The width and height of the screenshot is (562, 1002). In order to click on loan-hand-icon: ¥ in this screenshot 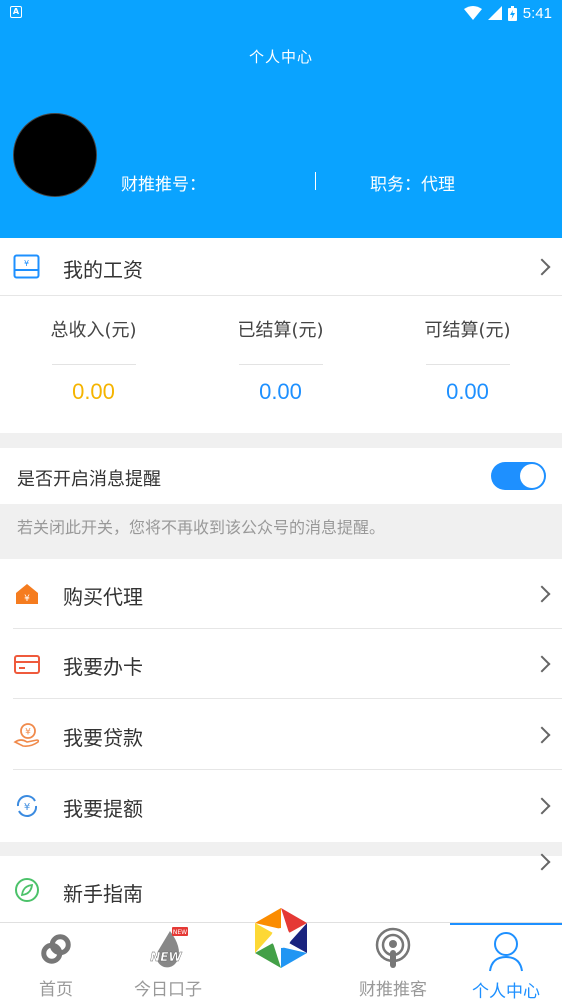, I will do `click(26, 735)`.